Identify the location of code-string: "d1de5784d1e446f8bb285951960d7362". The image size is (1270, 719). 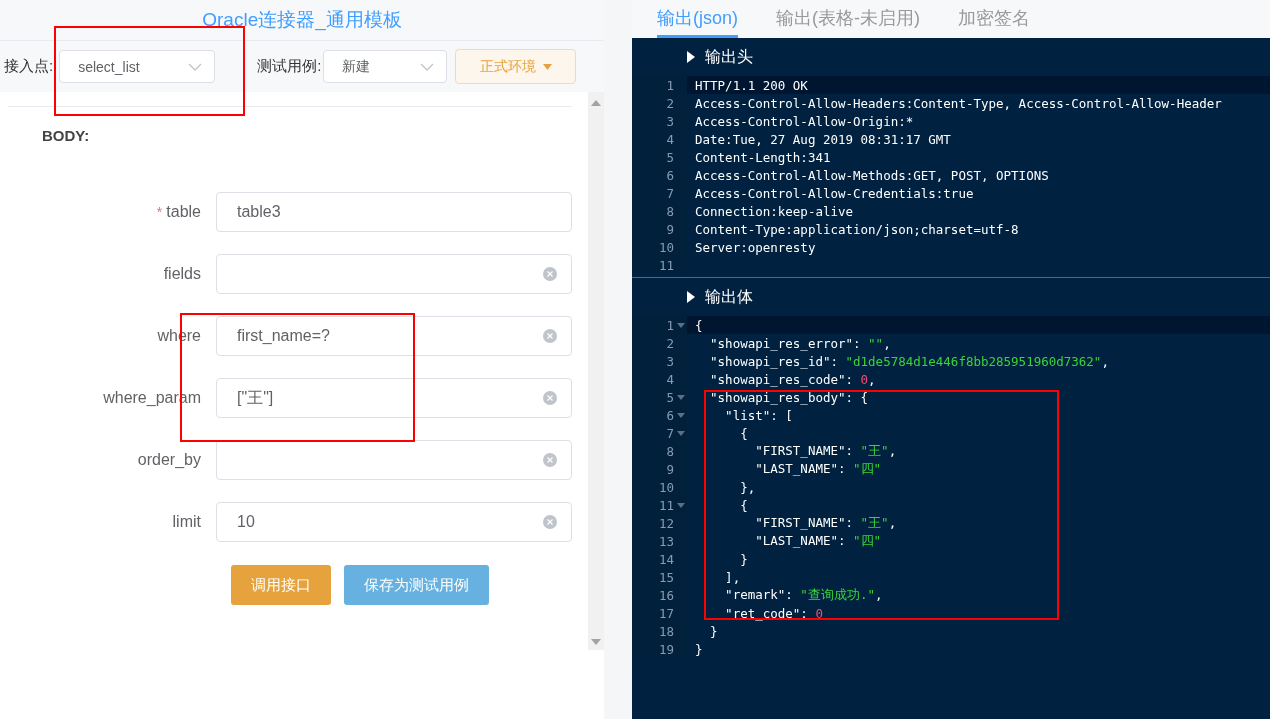
(973, 361).